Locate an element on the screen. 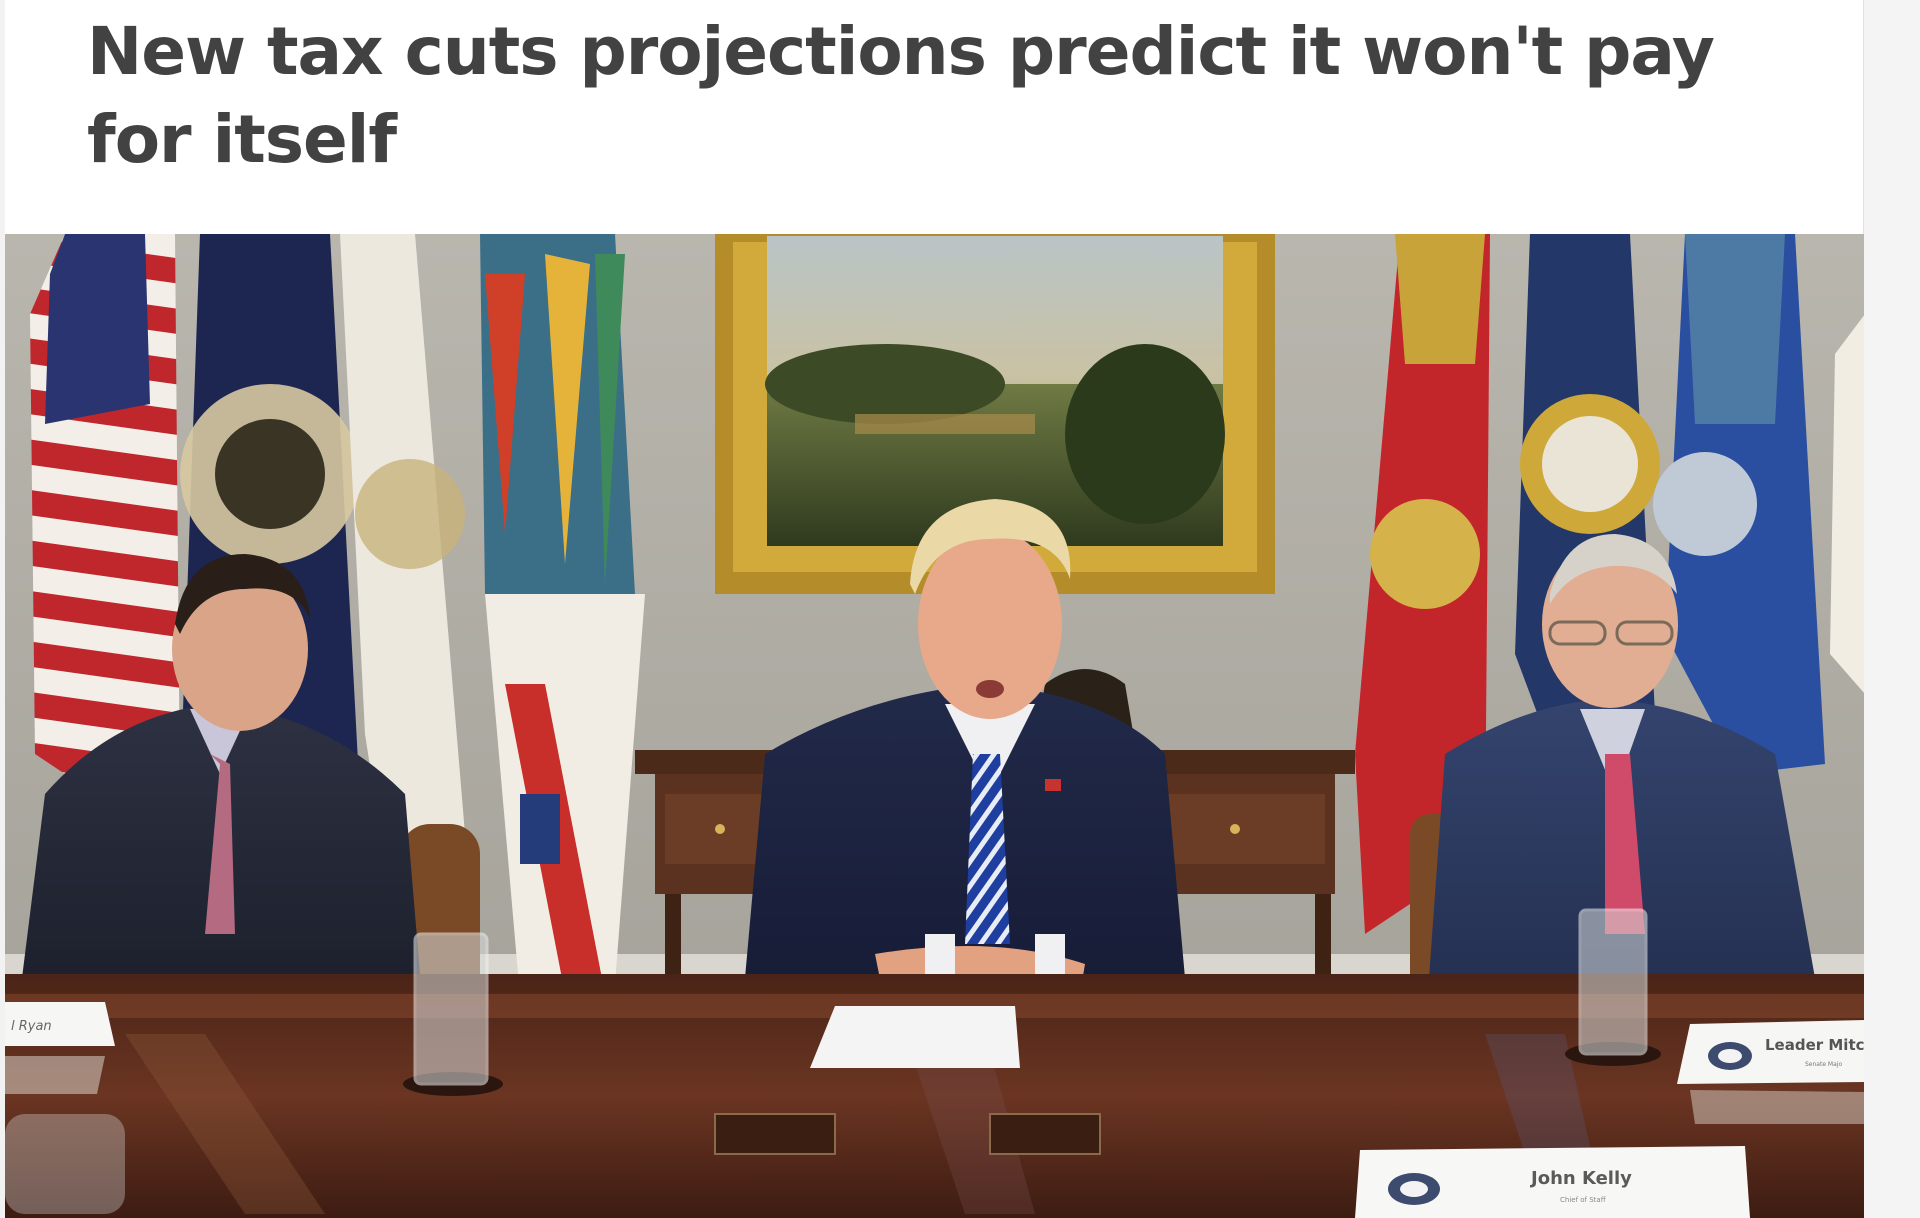  svg-text: John Kelly is located at coordinates (1580, 1178).